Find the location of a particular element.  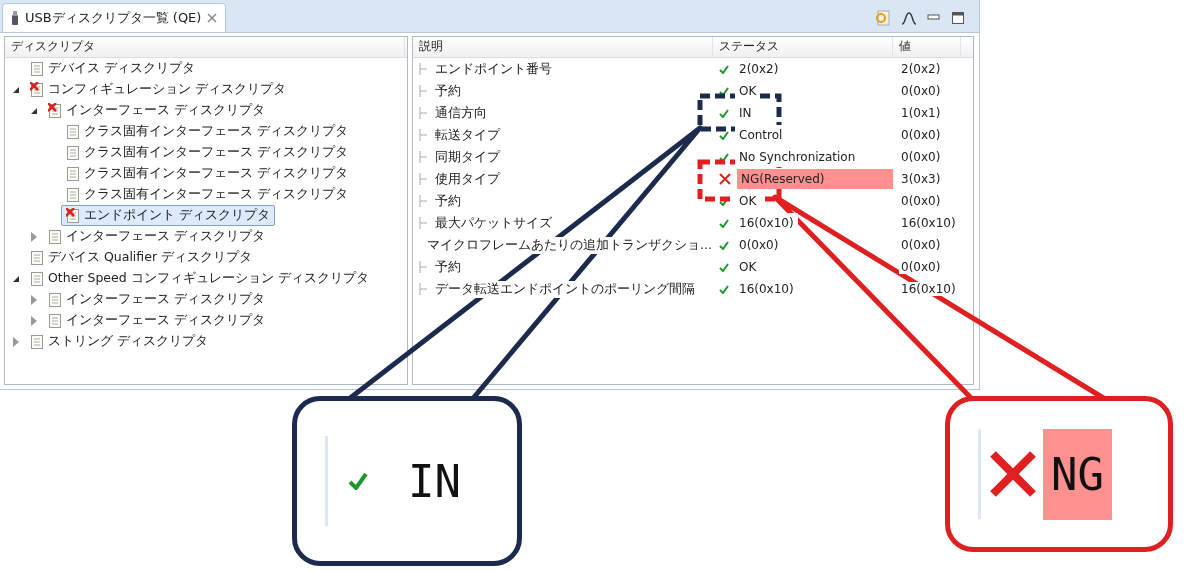

tab-title: USBディスクリプタ一覧 (QE) is located at coordinates (113, 18).